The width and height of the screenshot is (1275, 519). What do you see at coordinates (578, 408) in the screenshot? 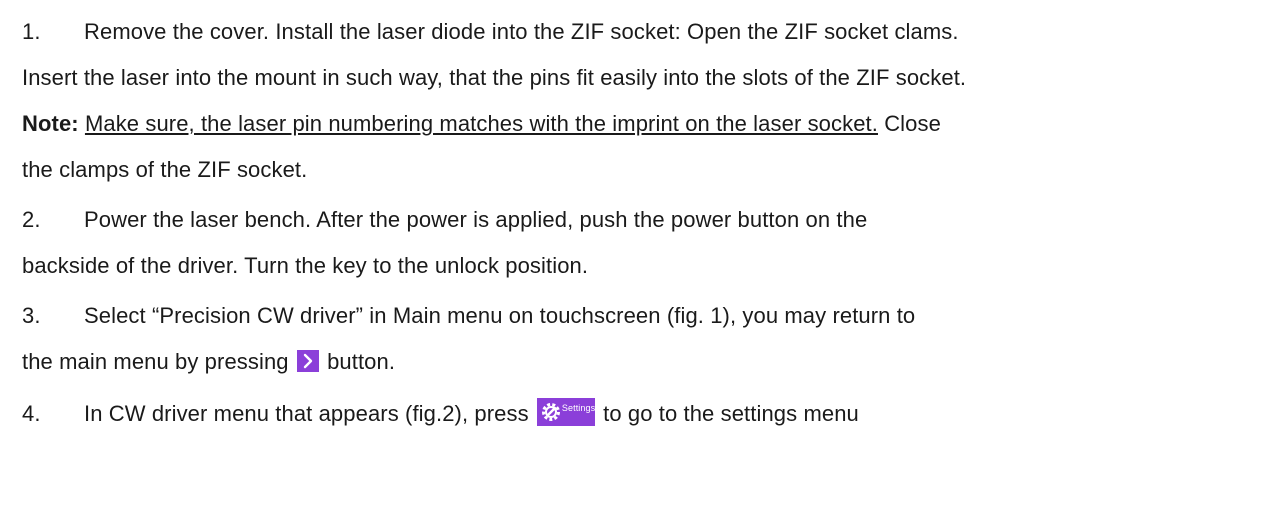
I see `settings-button-label: Settings` at bounding box center [578, 408].